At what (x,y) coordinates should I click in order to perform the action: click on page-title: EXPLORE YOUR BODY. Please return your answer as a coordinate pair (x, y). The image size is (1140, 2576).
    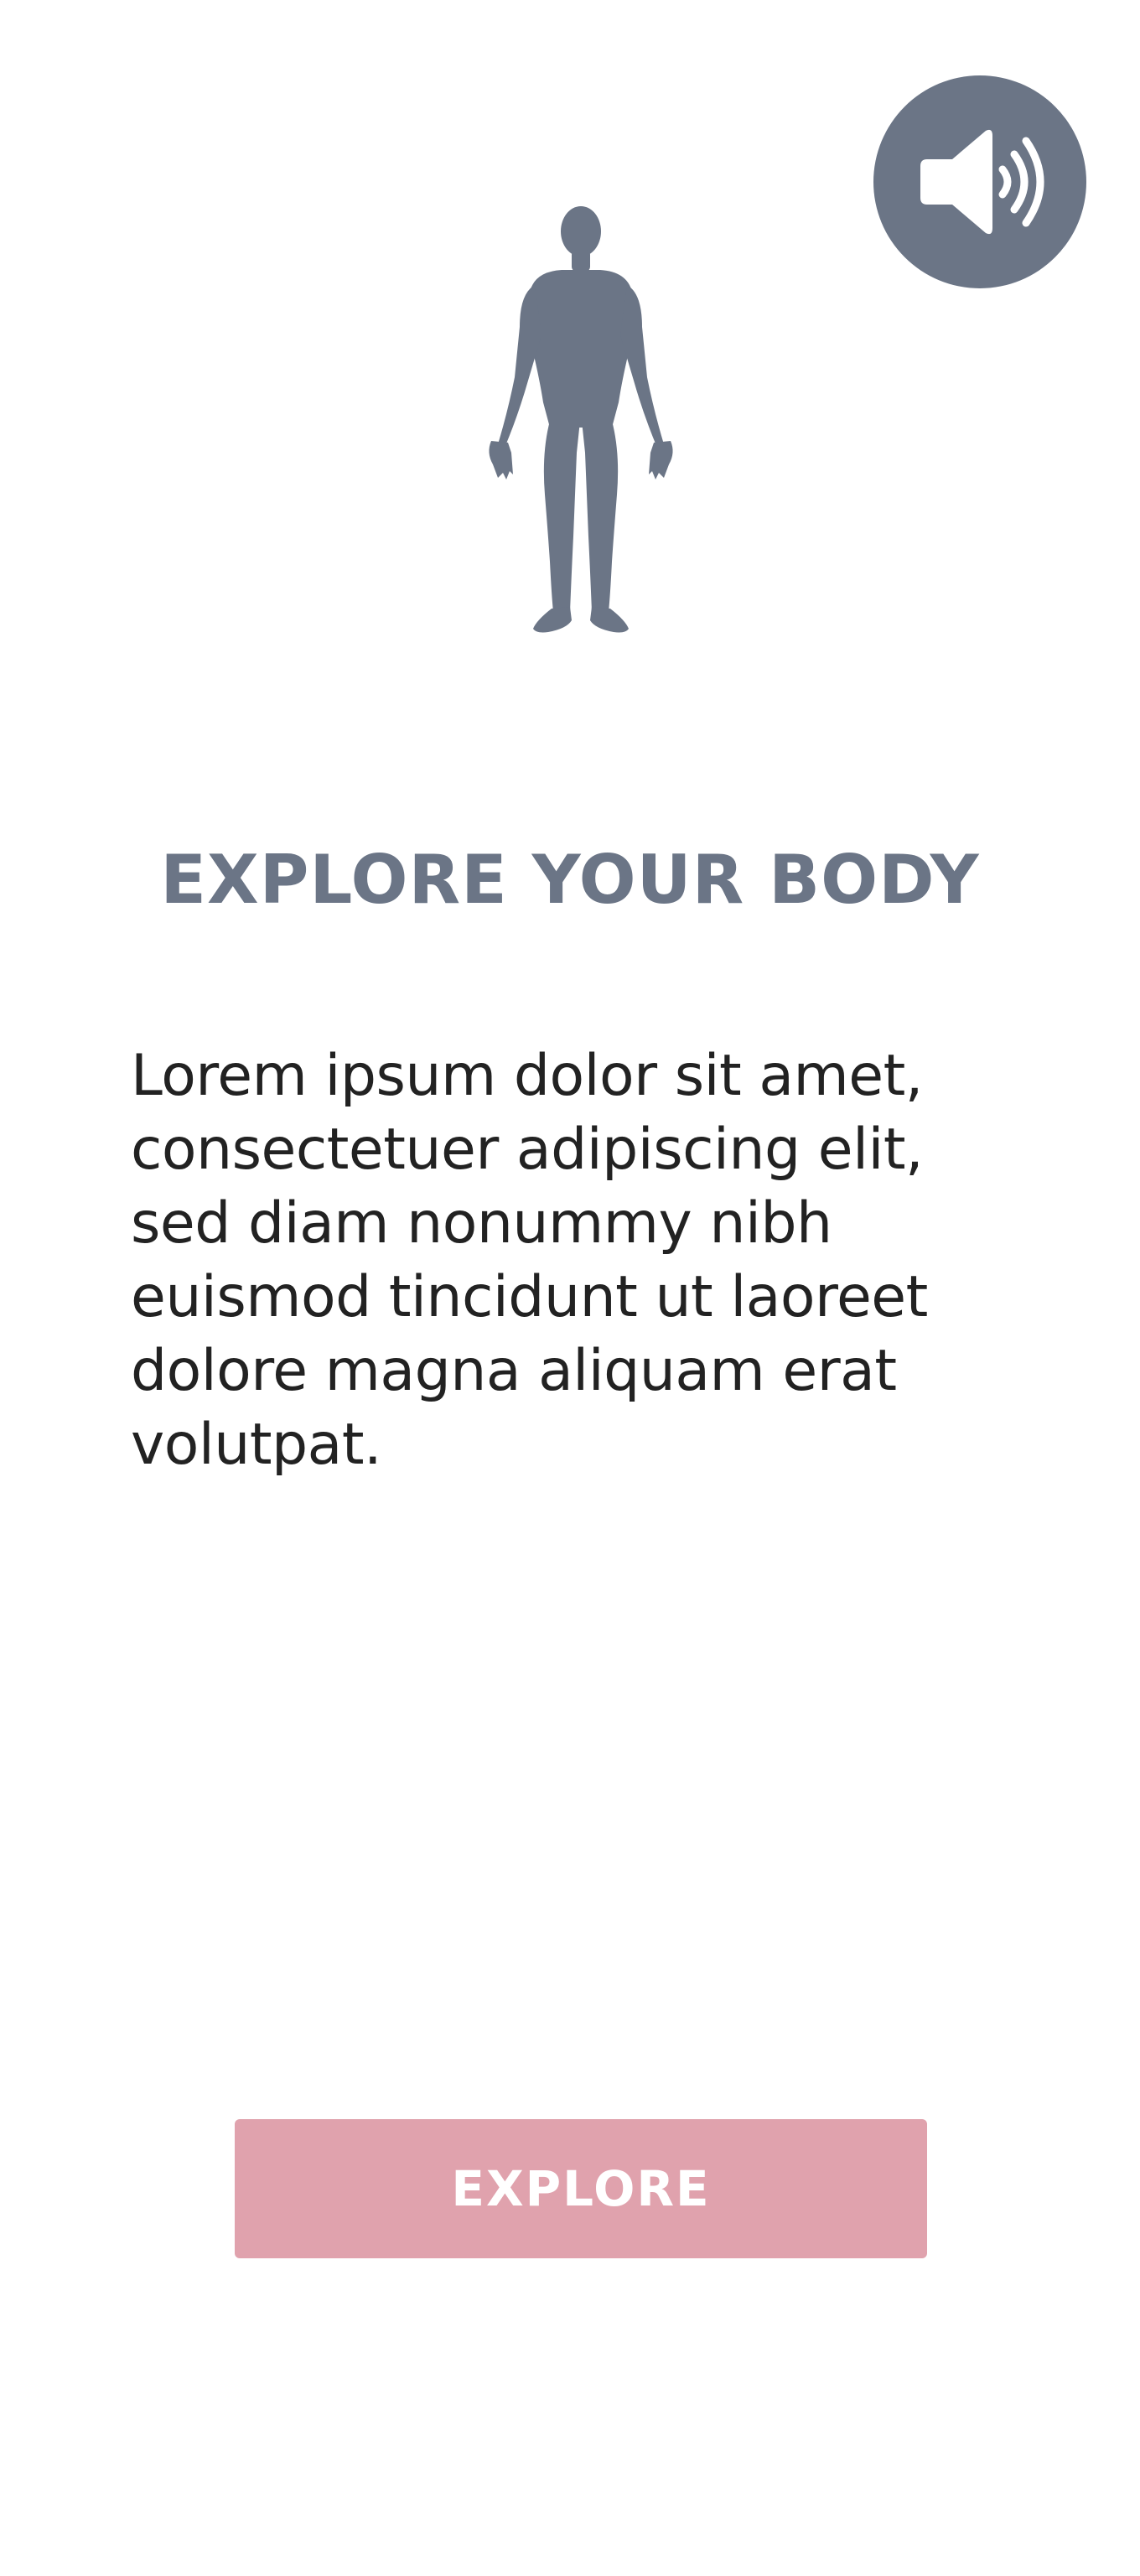
    Looking at the image, I should click on (570, 880).